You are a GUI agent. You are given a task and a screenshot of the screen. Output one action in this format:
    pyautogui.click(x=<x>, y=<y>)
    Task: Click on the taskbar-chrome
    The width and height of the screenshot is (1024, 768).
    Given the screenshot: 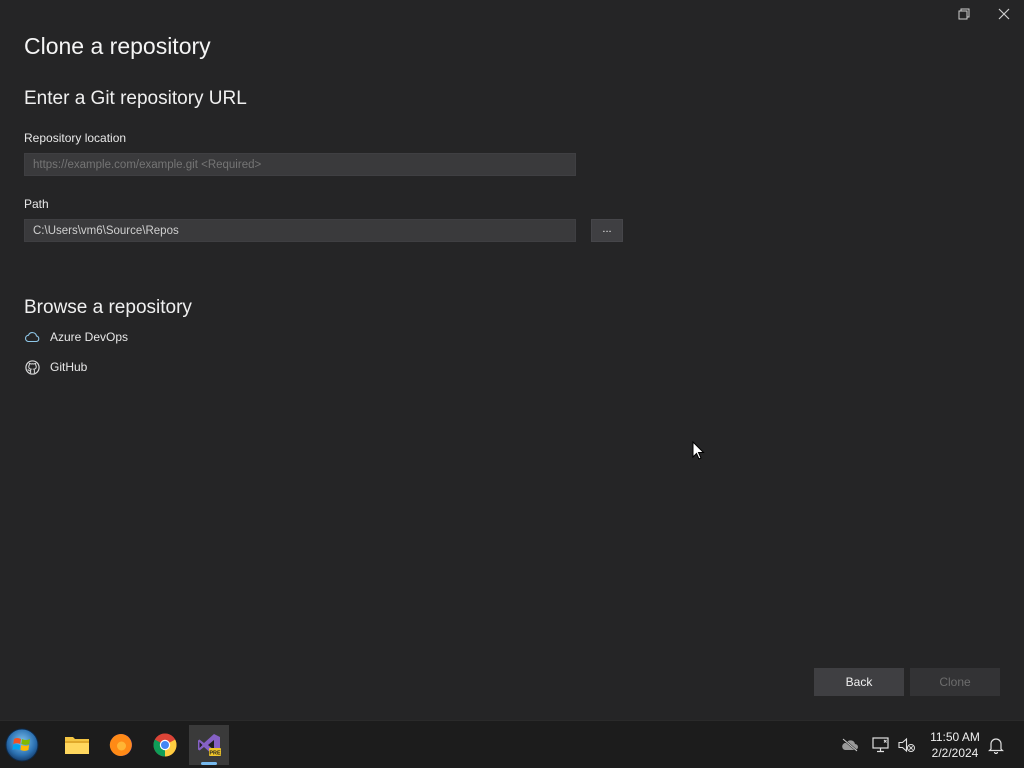 What is the action you would take?
    pyautogui.click(x=165, y=745)
    